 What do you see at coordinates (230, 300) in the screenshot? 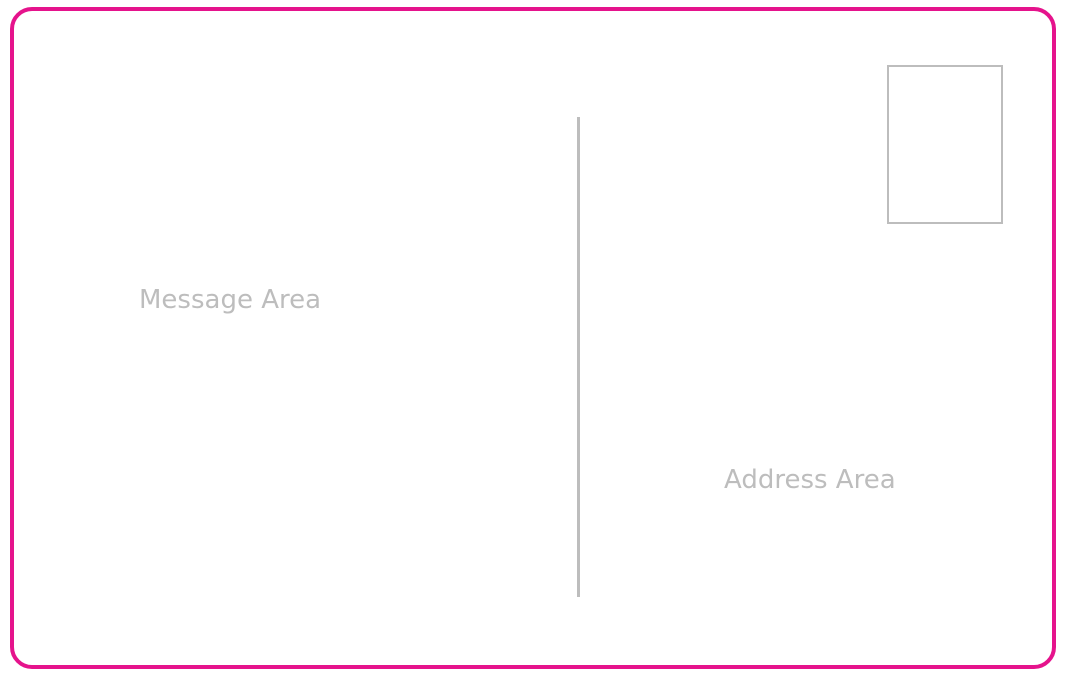
I see `message-area-label: Message Area` at bounding box center [230, 300].